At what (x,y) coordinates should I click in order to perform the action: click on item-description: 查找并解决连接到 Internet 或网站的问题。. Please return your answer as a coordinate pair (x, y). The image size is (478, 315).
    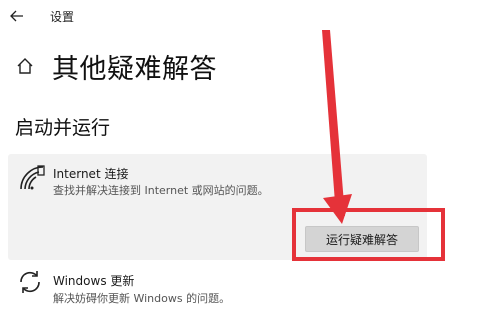
    Looking at the image, I should click on (161, 190).